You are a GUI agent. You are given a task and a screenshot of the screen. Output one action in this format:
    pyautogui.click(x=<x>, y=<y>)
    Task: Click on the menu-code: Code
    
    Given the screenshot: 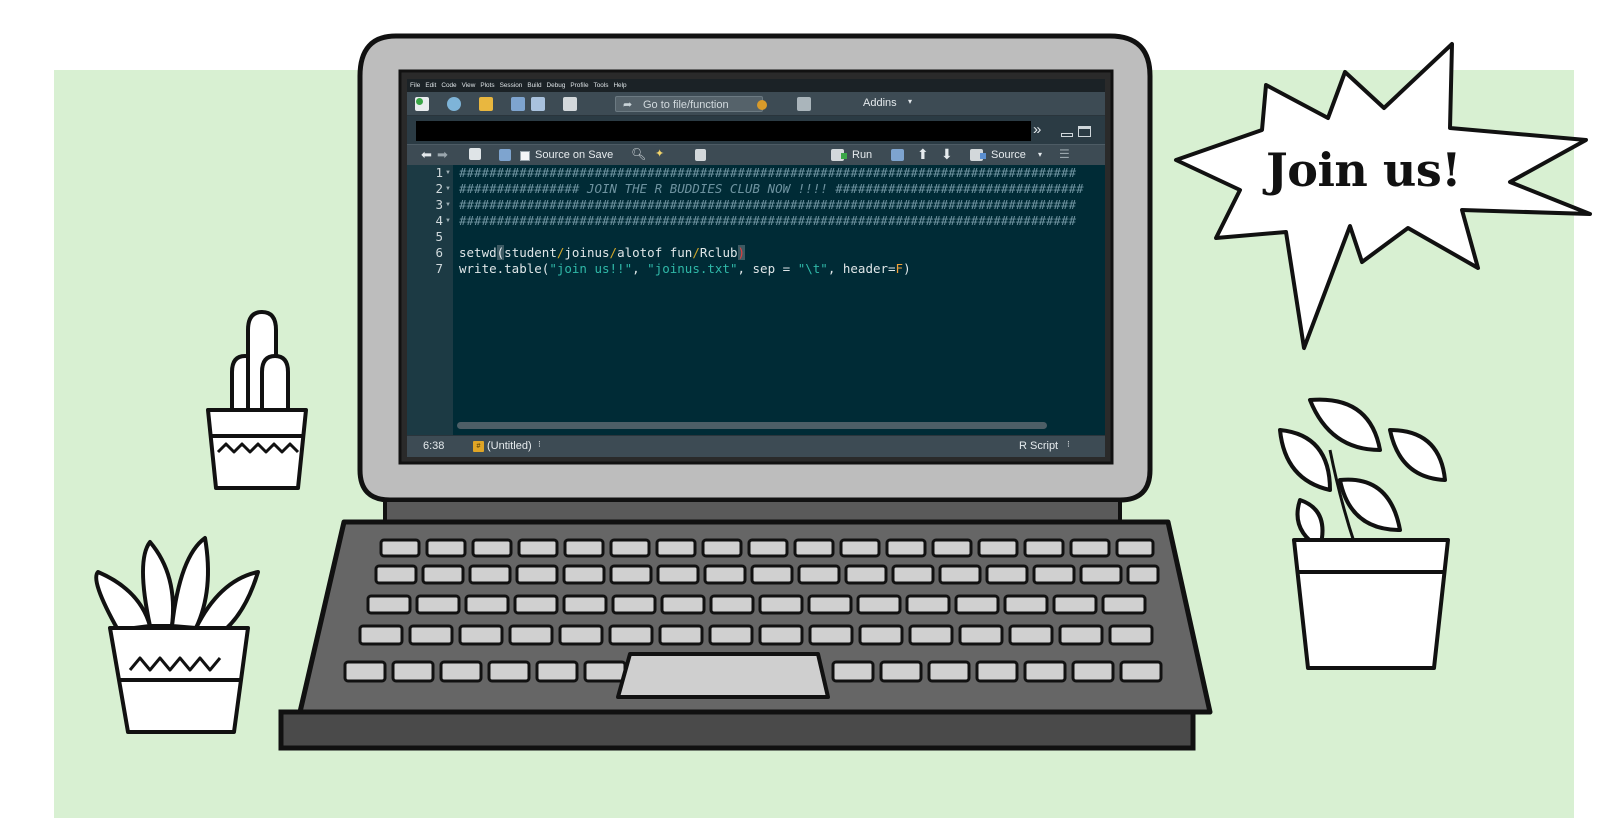 What is the action you would take?
    pyautogui.click(x=448, y=85)
    